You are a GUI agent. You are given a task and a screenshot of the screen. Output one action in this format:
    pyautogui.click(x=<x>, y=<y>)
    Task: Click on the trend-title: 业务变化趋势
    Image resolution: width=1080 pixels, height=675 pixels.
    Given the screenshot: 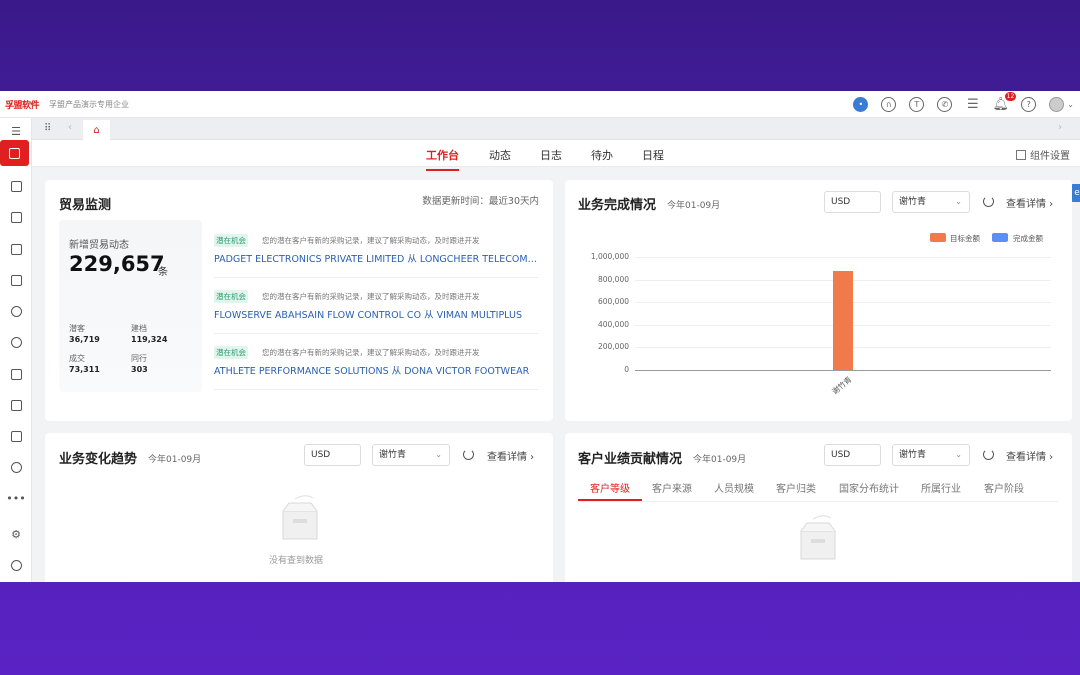 What is the action you would take?
    pyautogui.click(x=98, y=459)
    